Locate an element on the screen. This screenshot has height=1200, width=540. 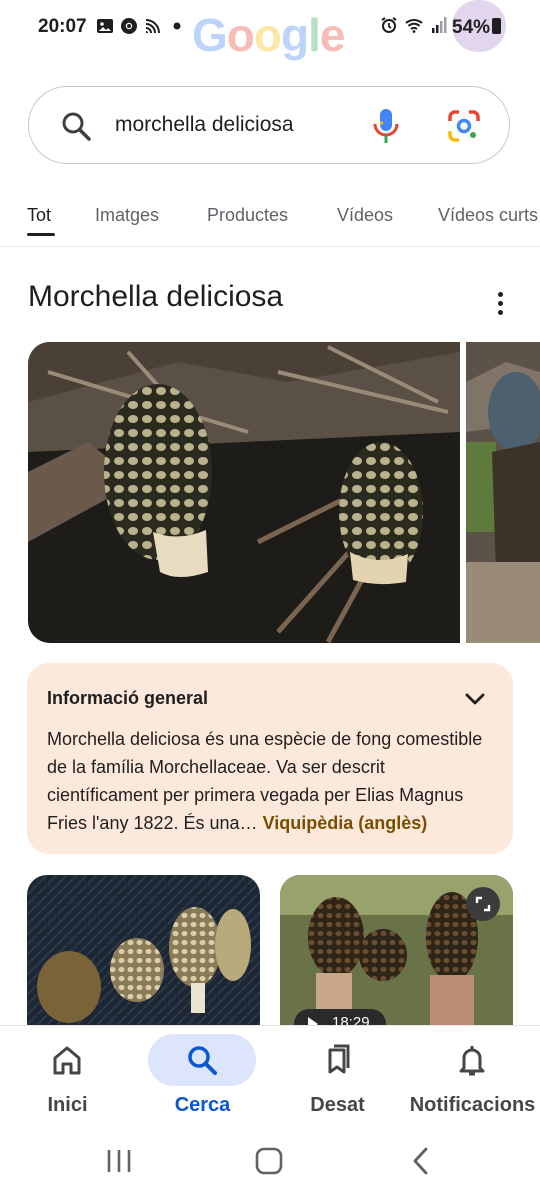
video-duration: 18:29 is located at coordinates (351, 1019).